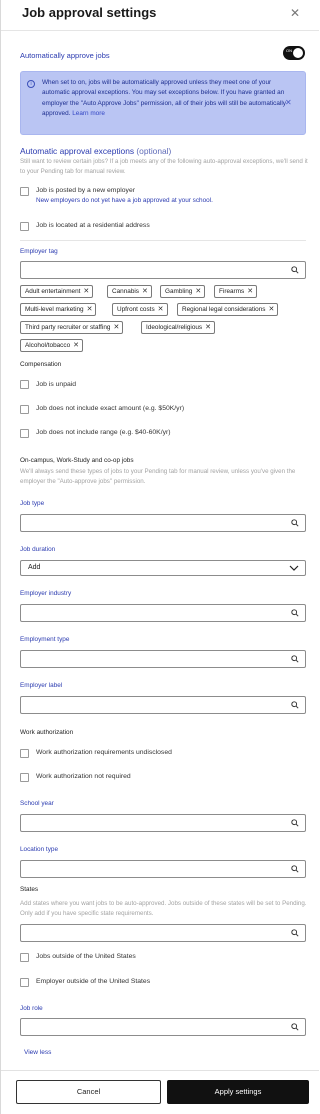  I want to click on chip-label: Gambling, so click(179, 291).